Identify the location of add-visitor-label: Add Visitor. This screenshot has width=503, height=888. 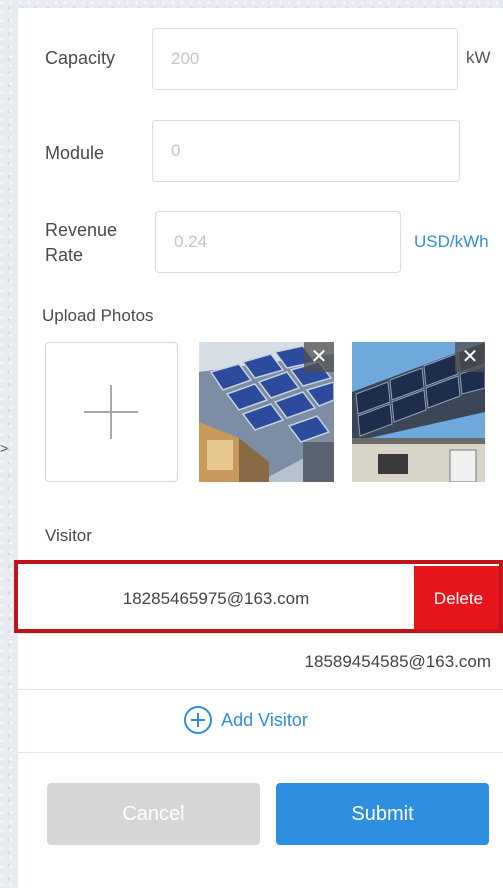
(264, 719).